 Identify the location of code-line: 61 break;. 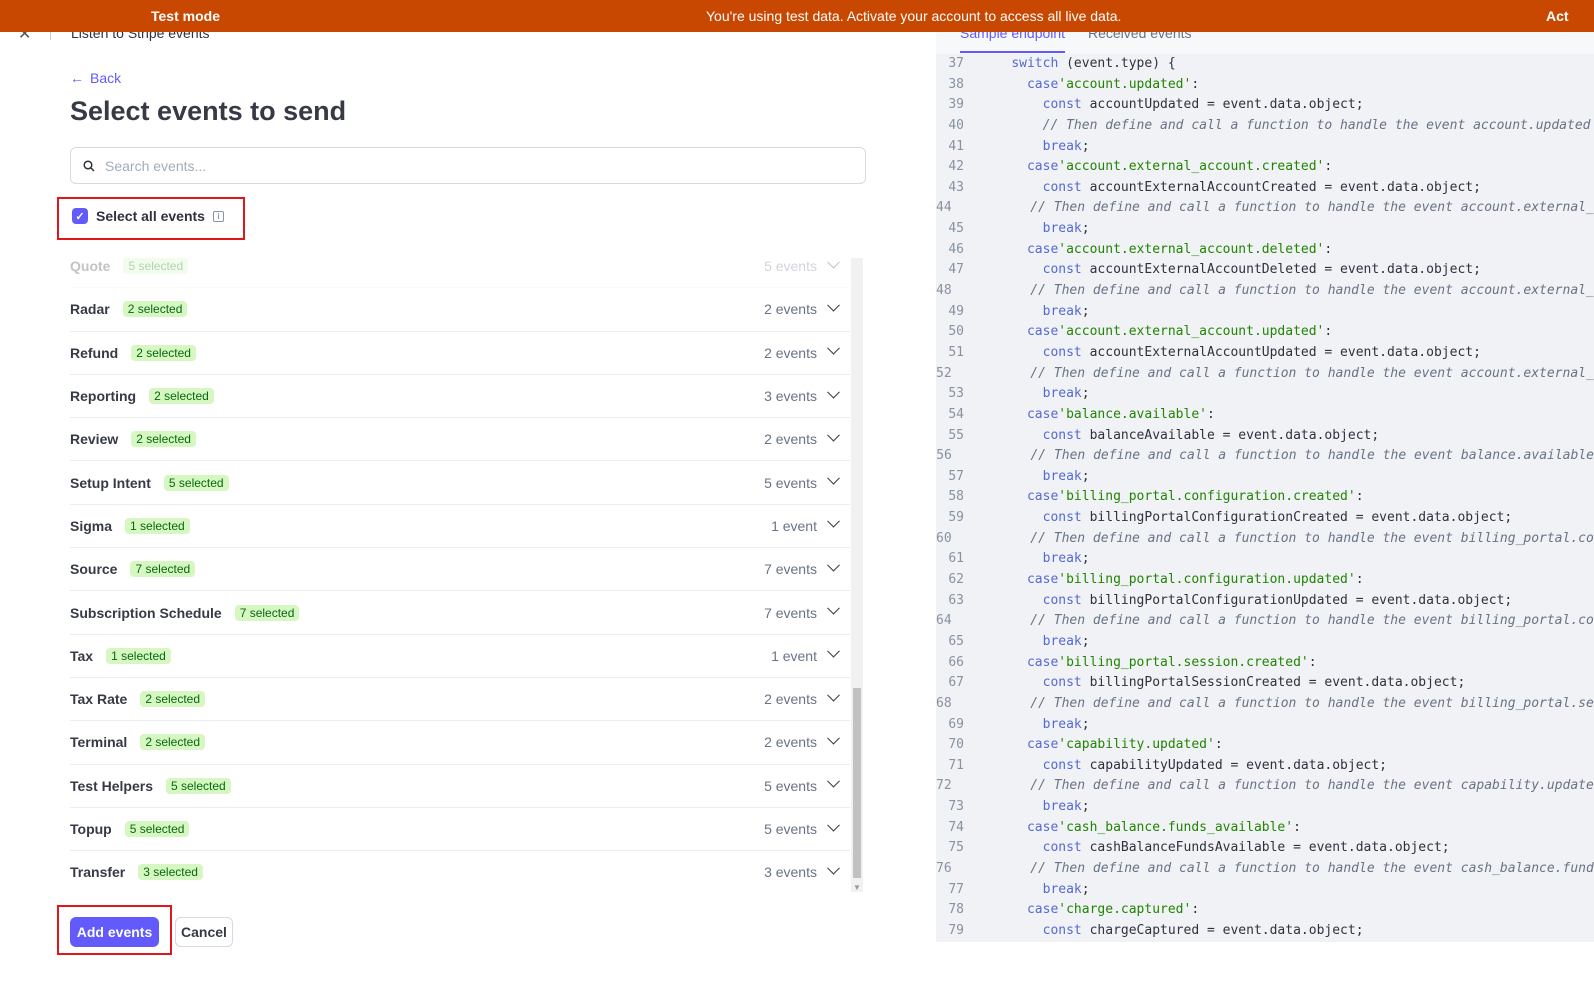
(1265, 559).